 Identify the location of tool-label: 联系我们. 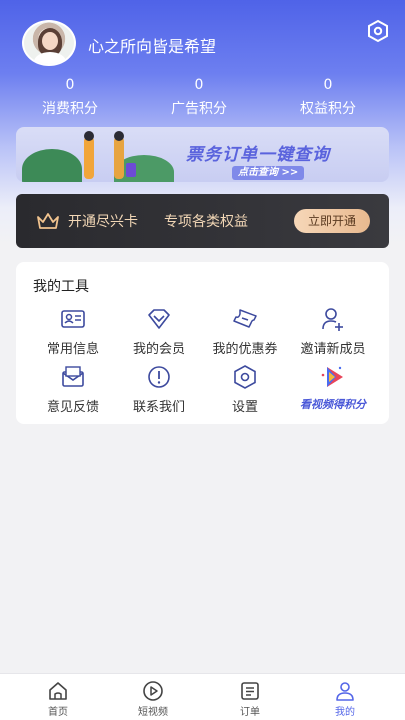
(158, 407).